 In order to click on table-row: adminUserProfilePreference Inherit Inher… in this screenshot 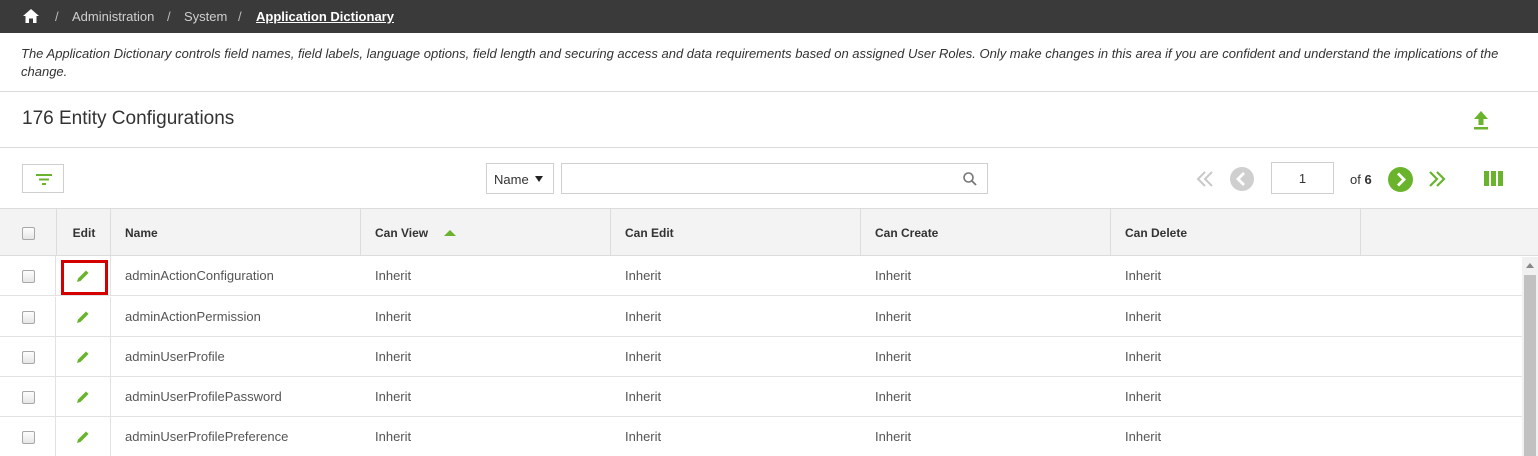, I will do `click(761, 436)`.